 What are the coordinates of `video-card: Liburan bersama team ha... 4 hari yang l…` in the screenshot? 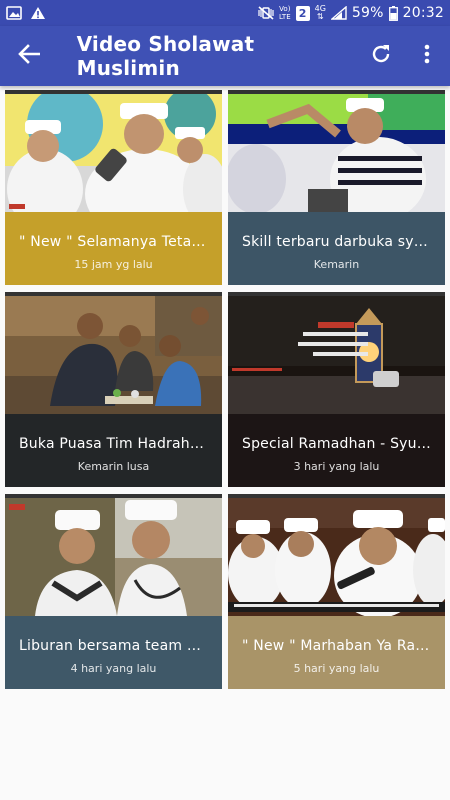 It's located at (113, 591).